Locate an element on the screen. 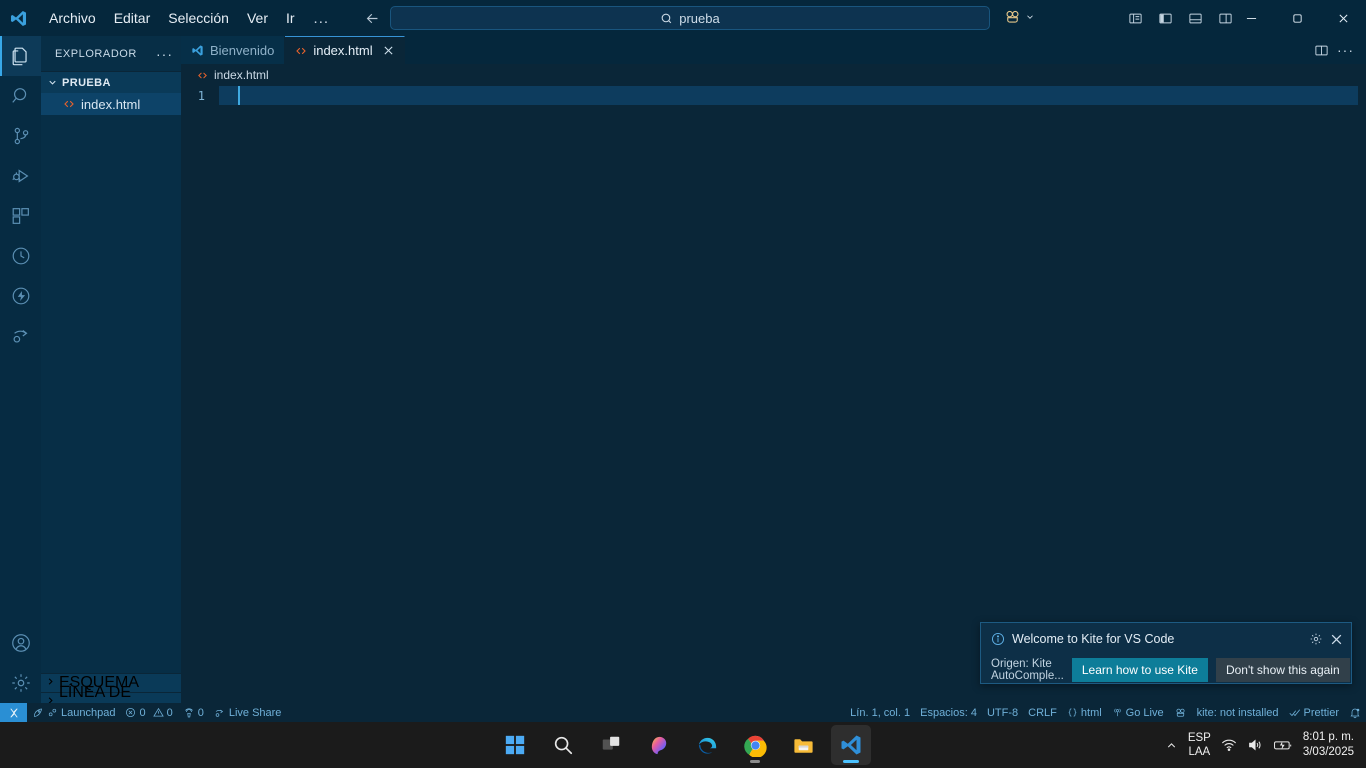  explorer-folder-prueba: PRUEBA is located at coordinates (111, 82).